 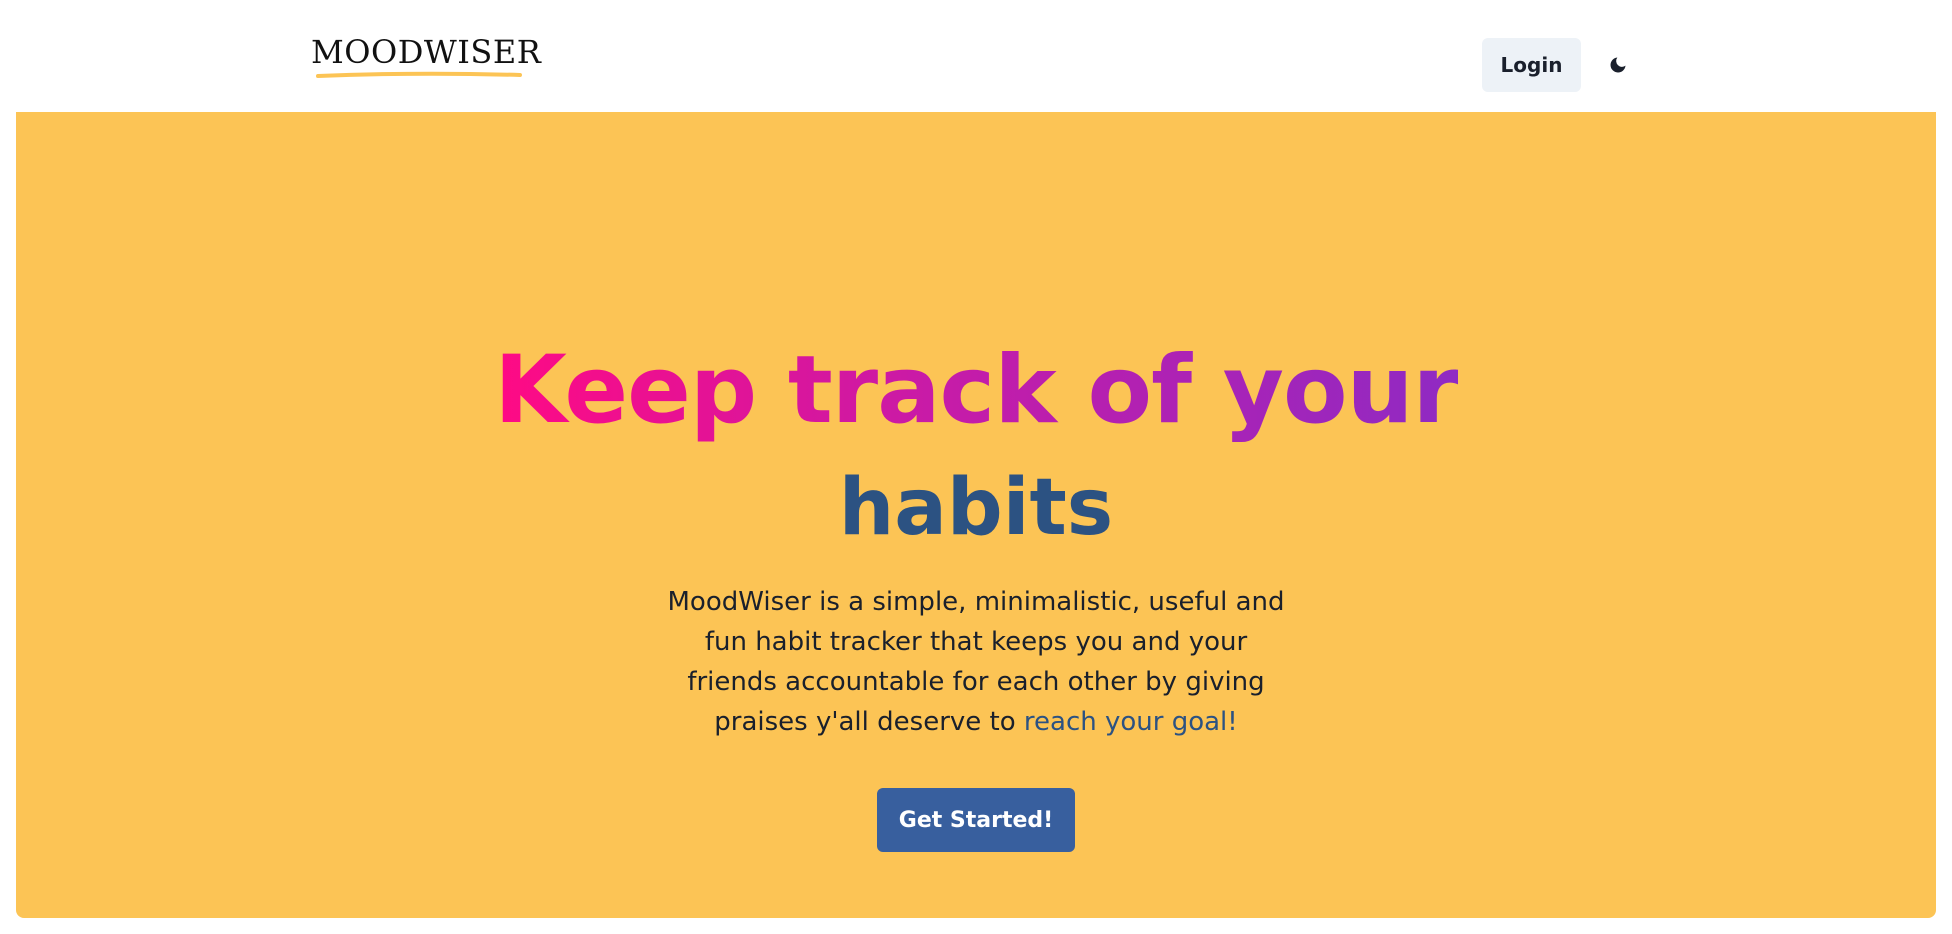 I want to click on moon-icon, so click(x=1618, y=65).